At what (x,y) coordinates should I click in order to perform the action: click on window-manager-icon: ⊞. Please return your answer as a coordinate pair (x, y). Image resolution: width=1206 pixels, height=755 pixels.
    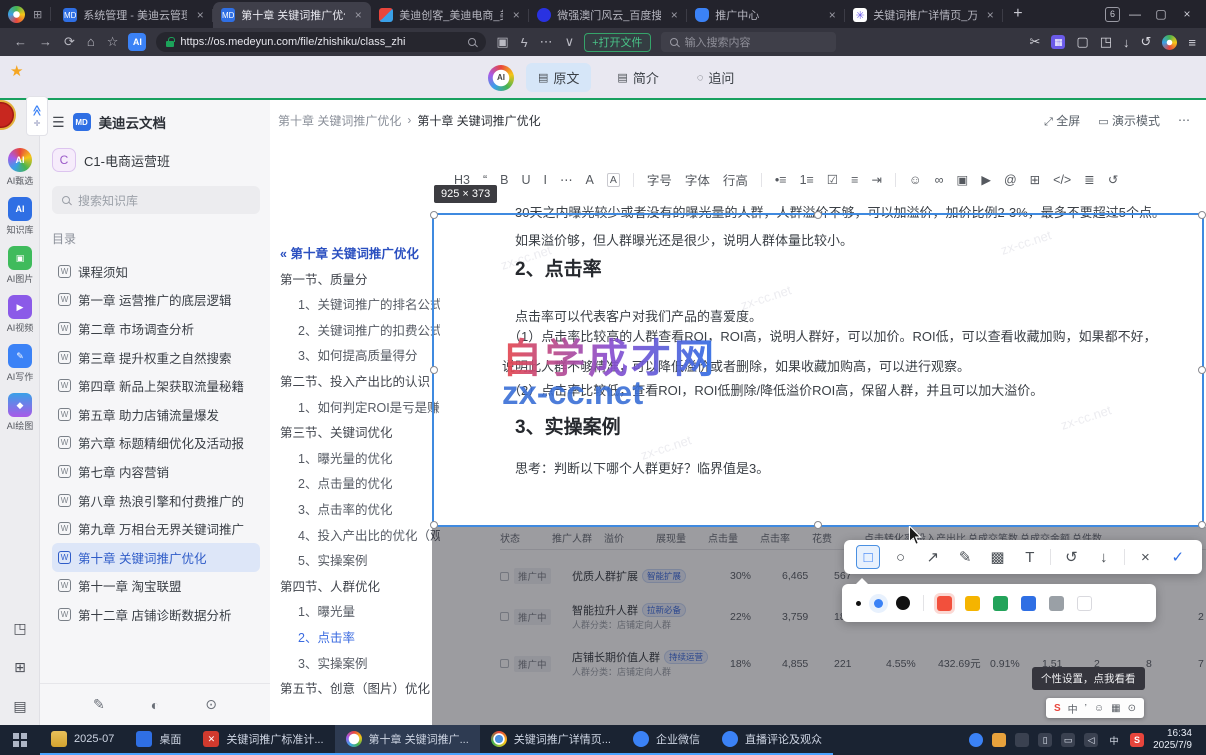
    Looking at the image, I should click on (37, 14).